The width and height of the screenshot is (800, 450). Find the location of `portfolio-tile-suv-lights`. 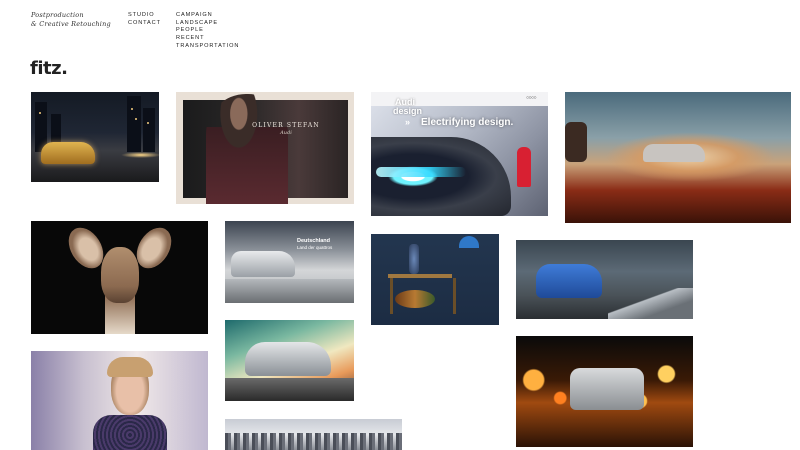

portfolio-tile-suv-lights is located at coordinates (604, 391).